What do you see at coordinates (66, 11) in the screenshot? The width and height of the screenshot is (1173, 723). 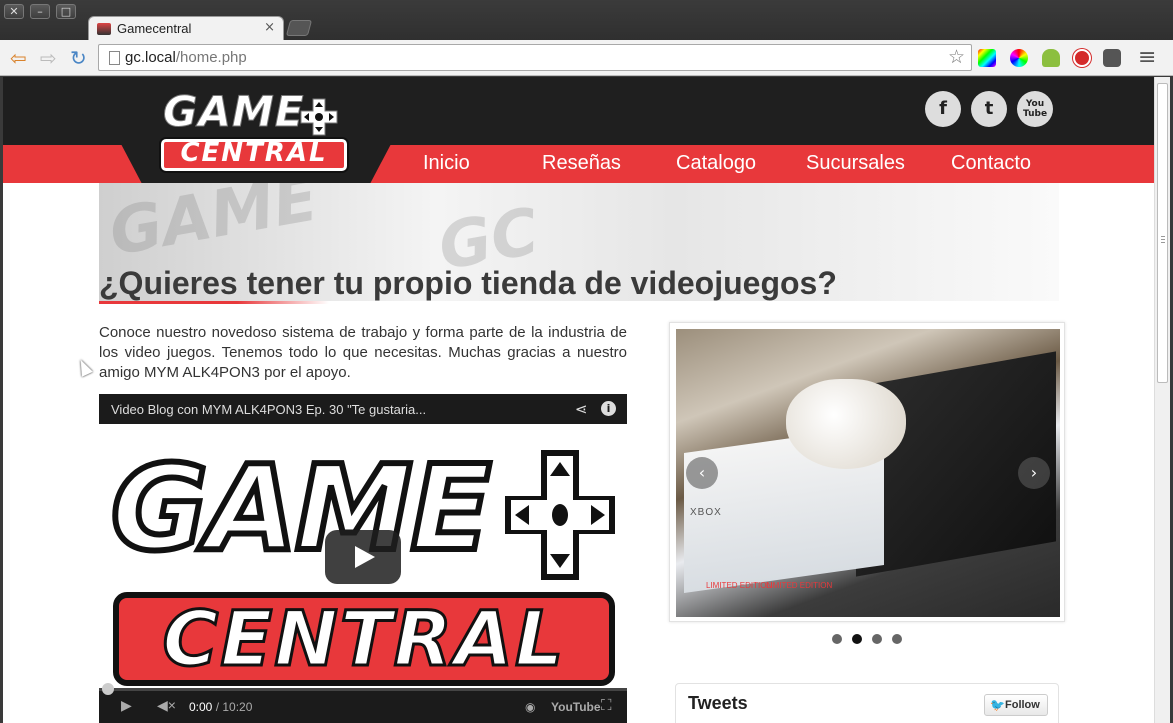 I see `window-maximize-button: □` at bounding box center [66, 11].